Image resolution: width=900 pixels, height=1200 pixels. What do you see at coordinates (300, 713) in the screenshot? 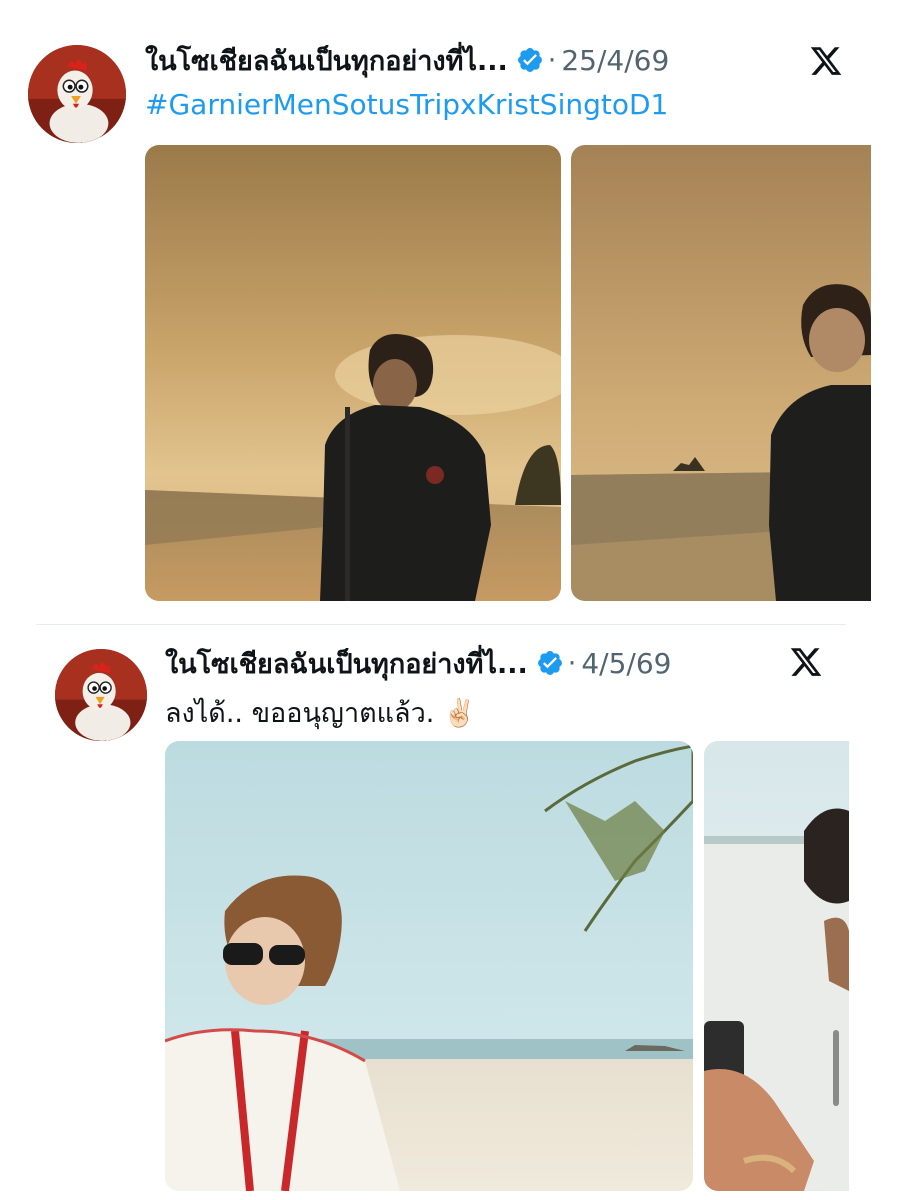
I see `post-text-body: ลงได้.. ขออนุญาตแล้ว.` at bounding box center [300, 713].